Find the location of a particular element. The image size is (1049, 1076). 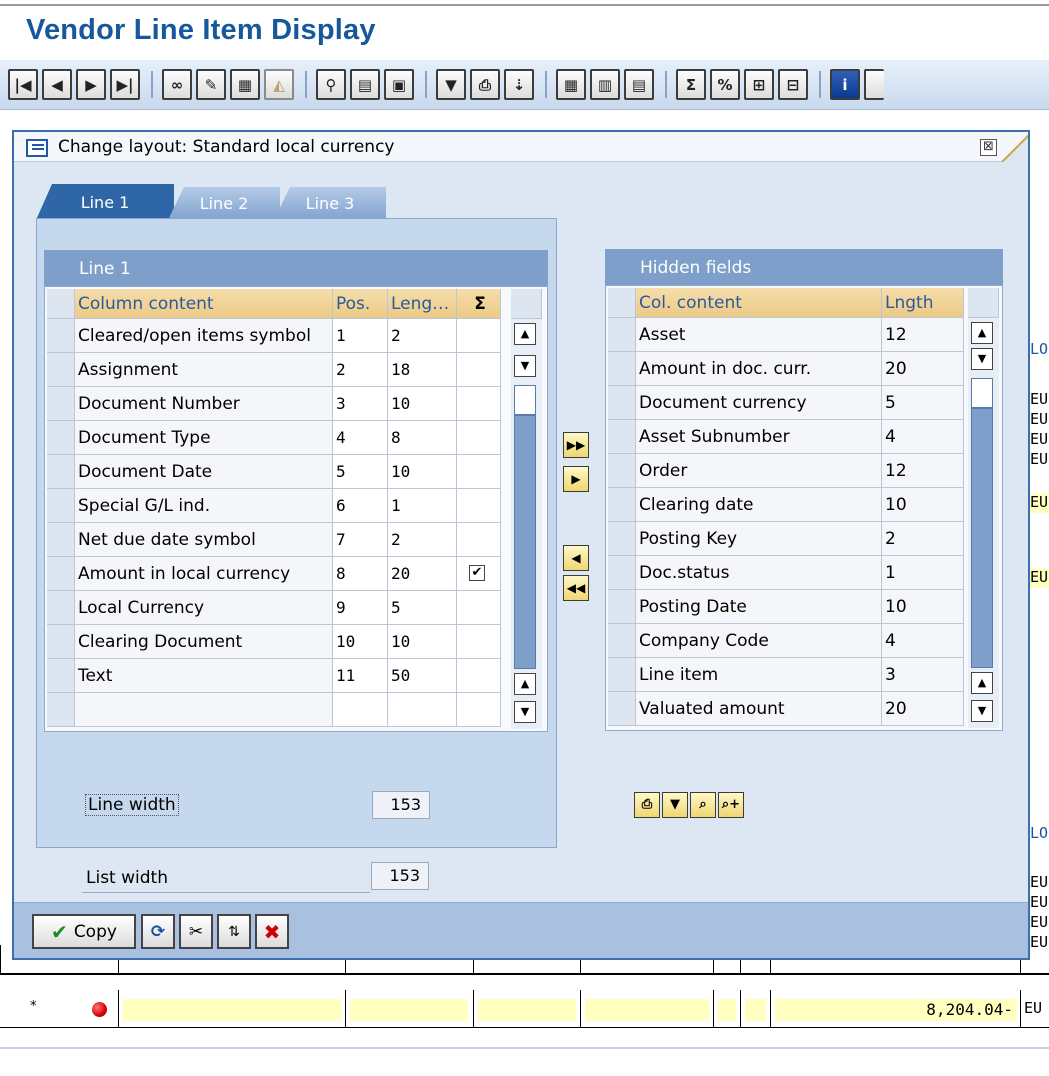

hidden-length-cell: 4 is located at coordinates (923, 641).